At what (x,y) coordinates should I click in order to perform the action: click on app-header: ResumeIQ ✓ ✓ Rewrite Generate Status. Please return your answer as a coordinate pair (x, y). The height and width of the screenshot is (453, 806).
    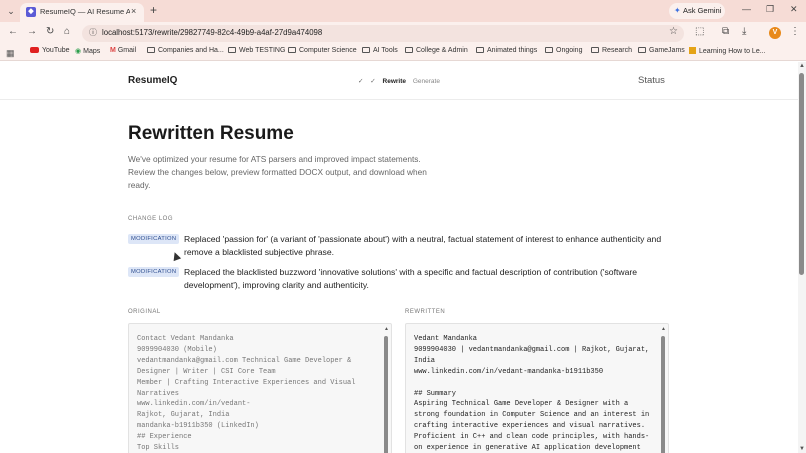
    Looking at the image, I should click on (399, 81).